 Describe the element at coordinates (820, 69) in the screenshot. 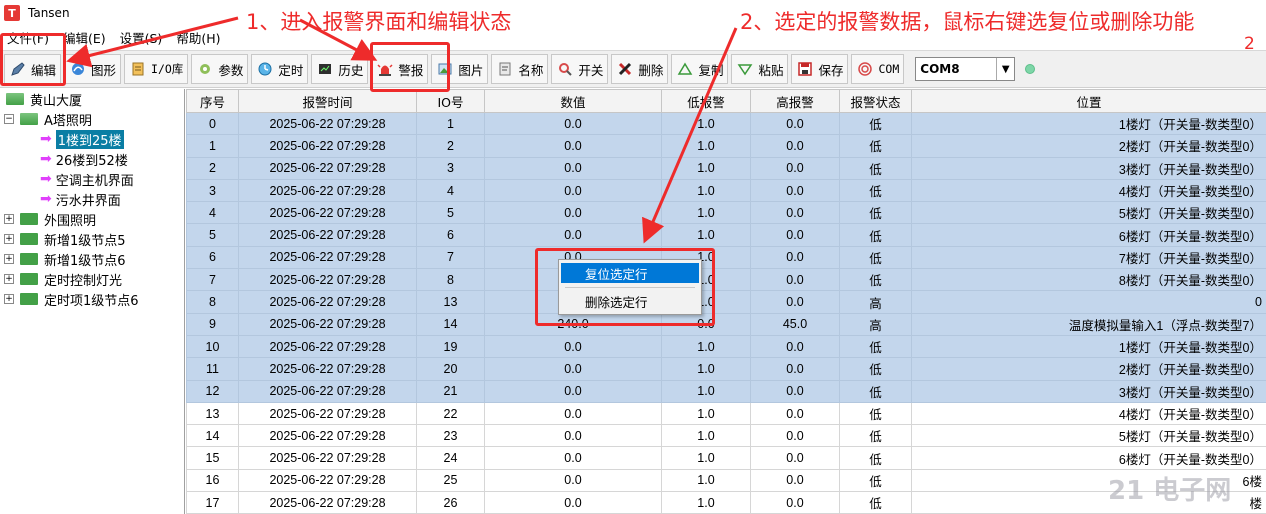

I see `save-button: 保存` at that location.